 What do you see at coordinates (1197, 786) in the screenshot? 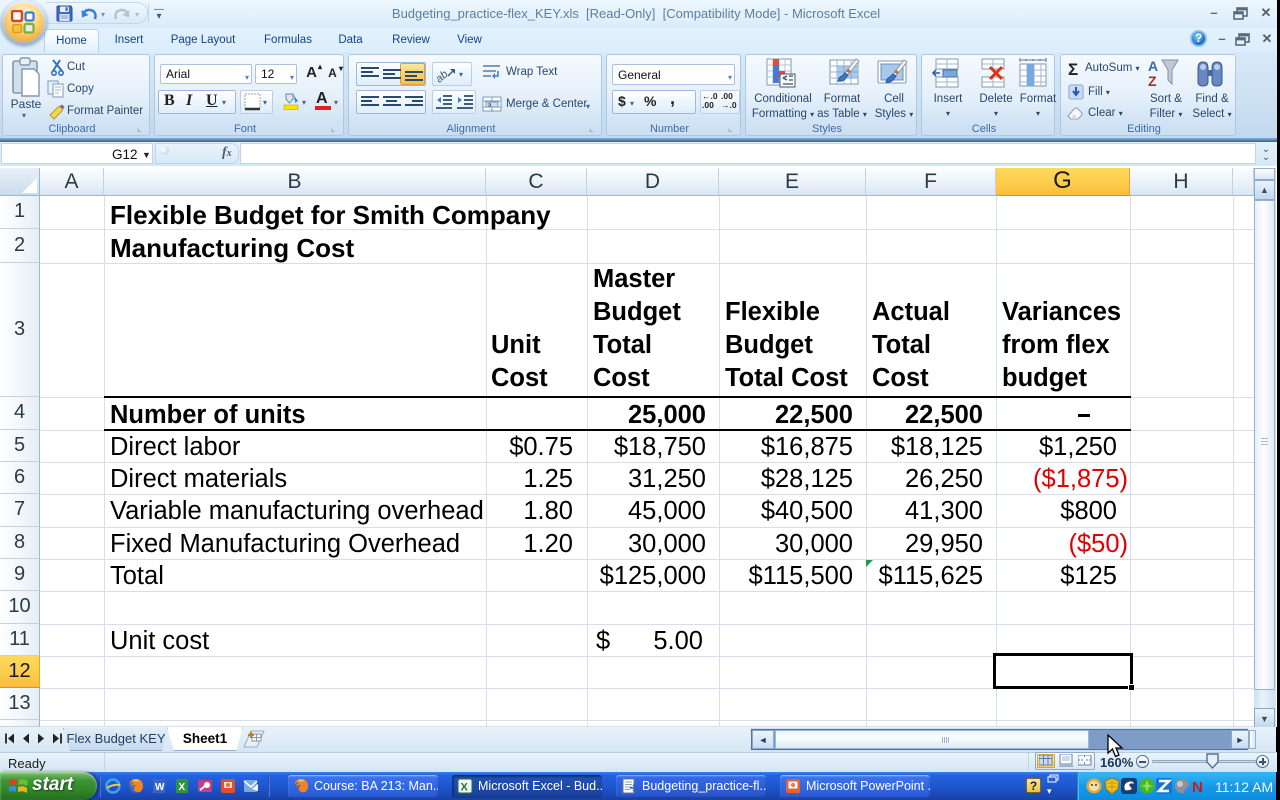
I see `svg-text: N` at bounding box center [1197, 786].